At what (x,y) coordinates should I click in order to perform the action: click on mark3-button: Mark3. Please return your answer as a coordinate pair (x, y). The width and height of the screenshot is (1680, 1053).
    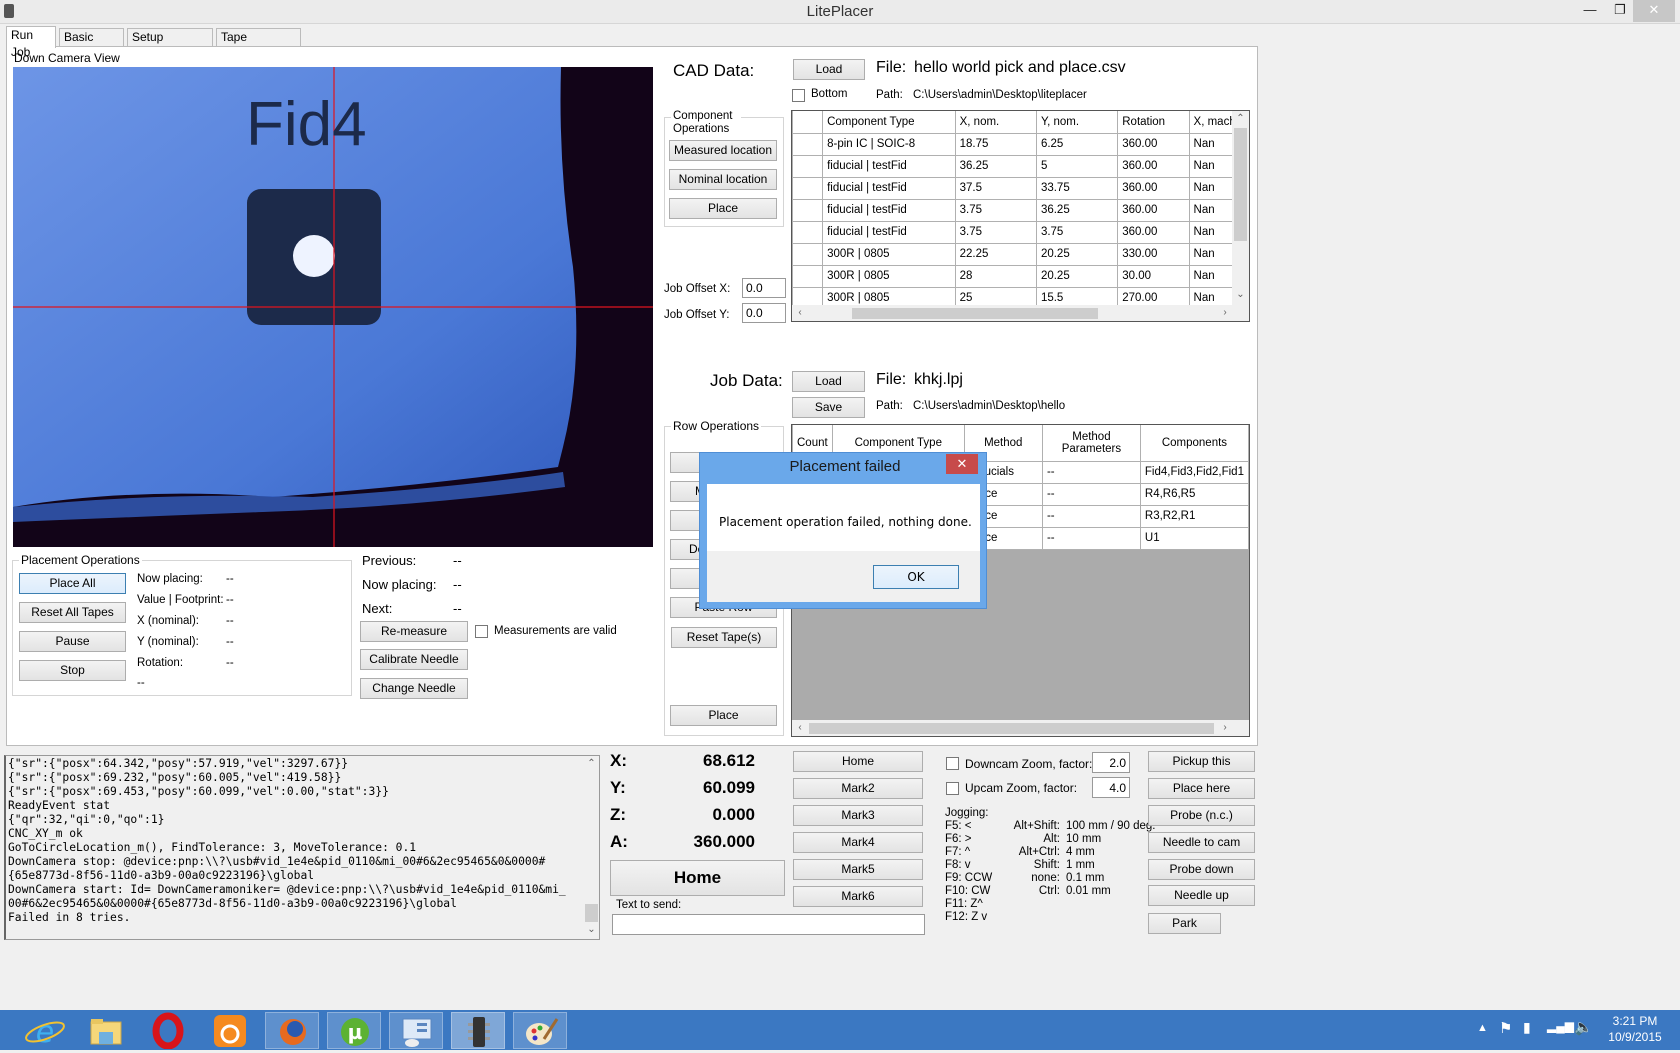
    Looking at the image, I should click on (858, 815).